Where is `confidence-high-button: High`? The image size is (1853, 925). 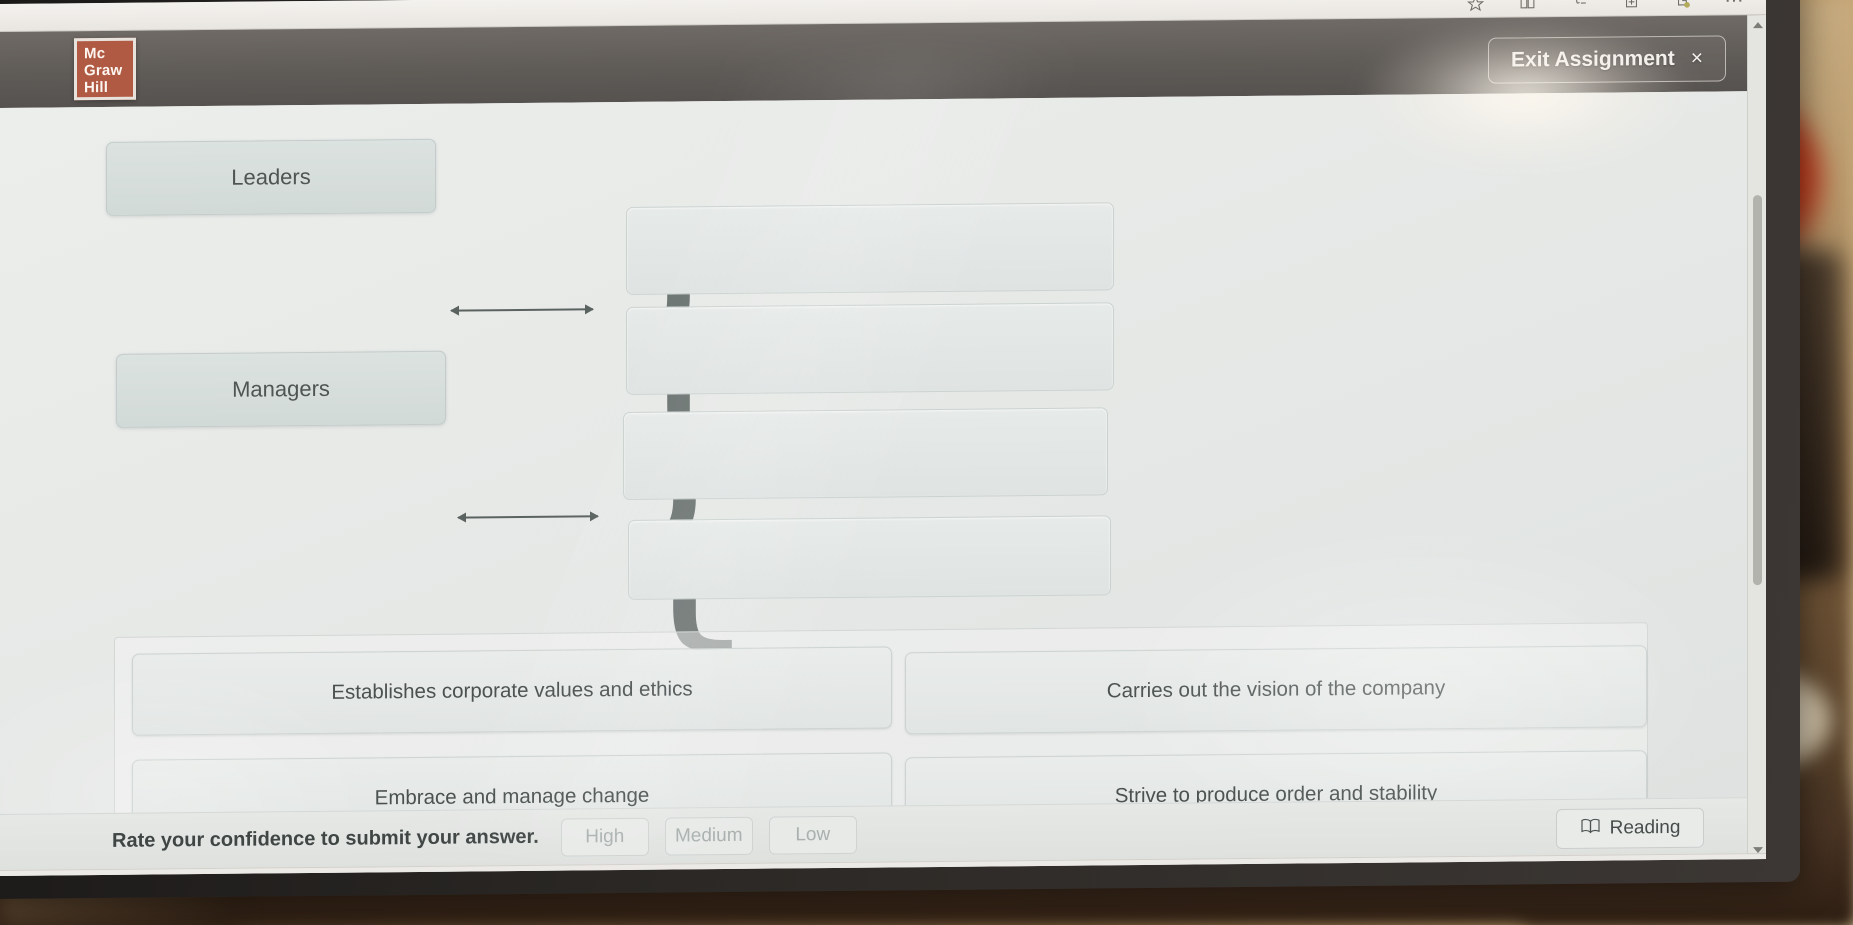
confidence-high-button: High is located at coordinates (604, 837).